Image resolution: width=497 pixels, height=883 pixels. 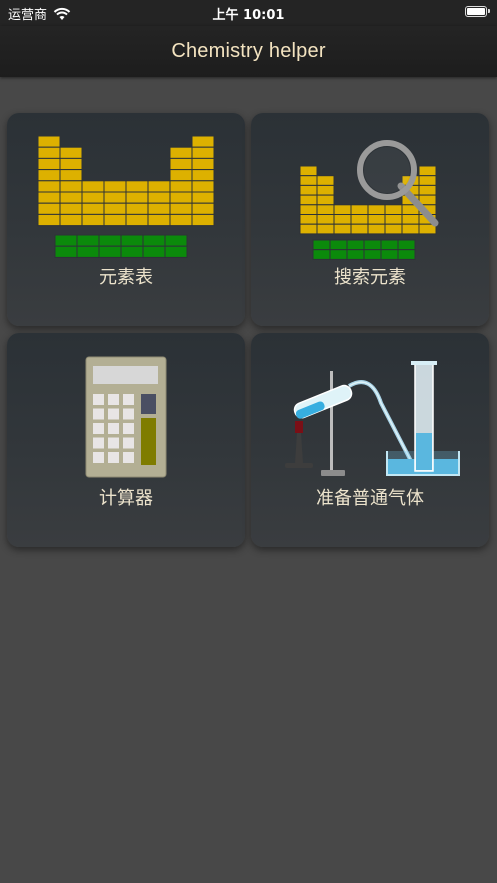 I want to click on periodic-table-icon, so click(x=126, y=196).